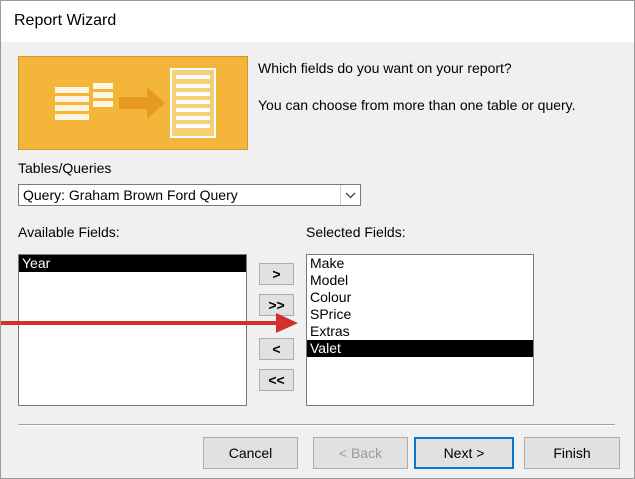 This screenshot has width=635, height=479. Describe the element at coordinates (420, 348) in the screenshot. I see `list-item: Valet` at that location.